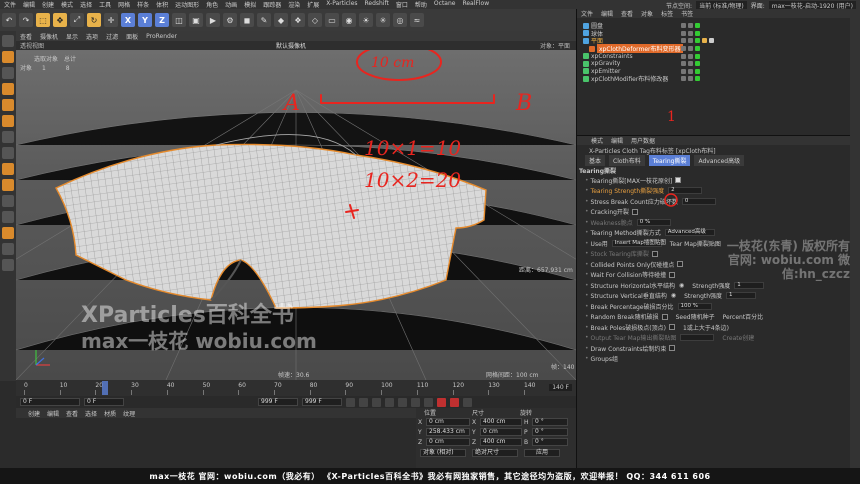 Image resolution: width=860 pixels, height=484 pixels. What do you see at coordinates (281, 20) in the screenshot?
I see `subdivision-icon: ◆` at bounding box center [281, 20].